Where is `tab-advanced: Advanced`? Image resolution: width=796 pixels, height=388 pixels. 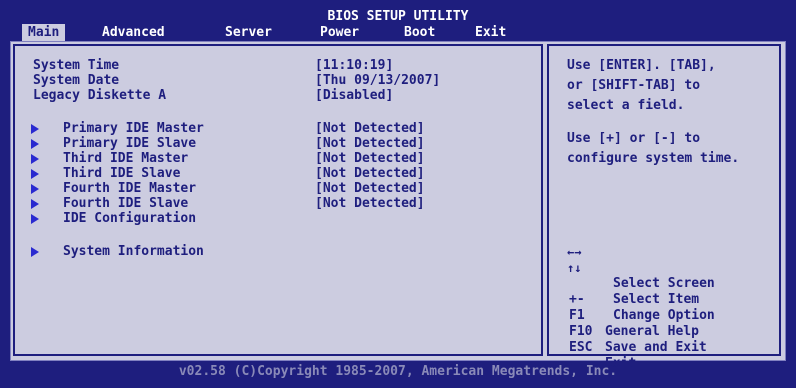
tab-advanced: Advanced is located at coordinates (133, 33).